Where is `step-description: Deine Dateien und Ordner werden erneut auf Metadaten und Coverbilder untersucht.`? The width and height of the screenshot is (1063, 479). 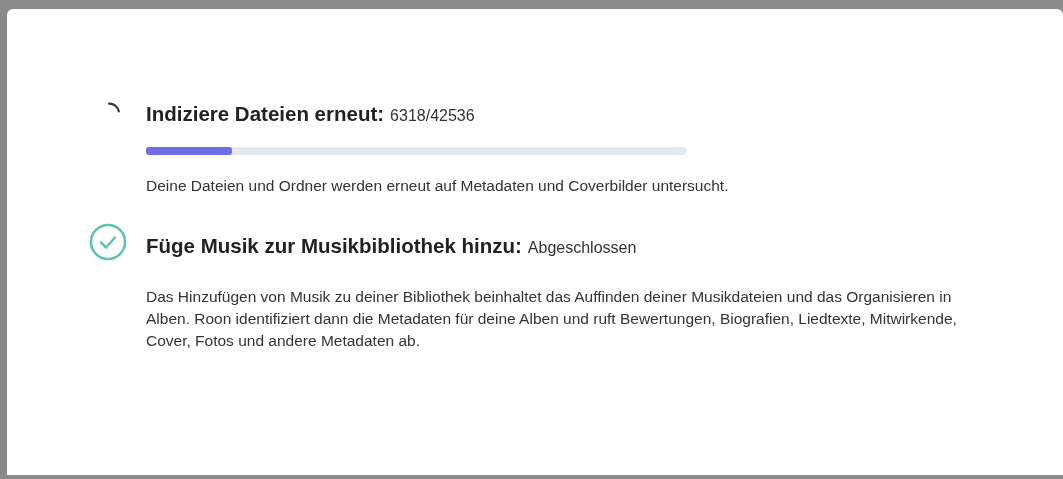 step-description: Deine Dateien und Ordner werden erneut auf Metadaten und Coverbilder untersucht. is located at coordinates (438, 185).